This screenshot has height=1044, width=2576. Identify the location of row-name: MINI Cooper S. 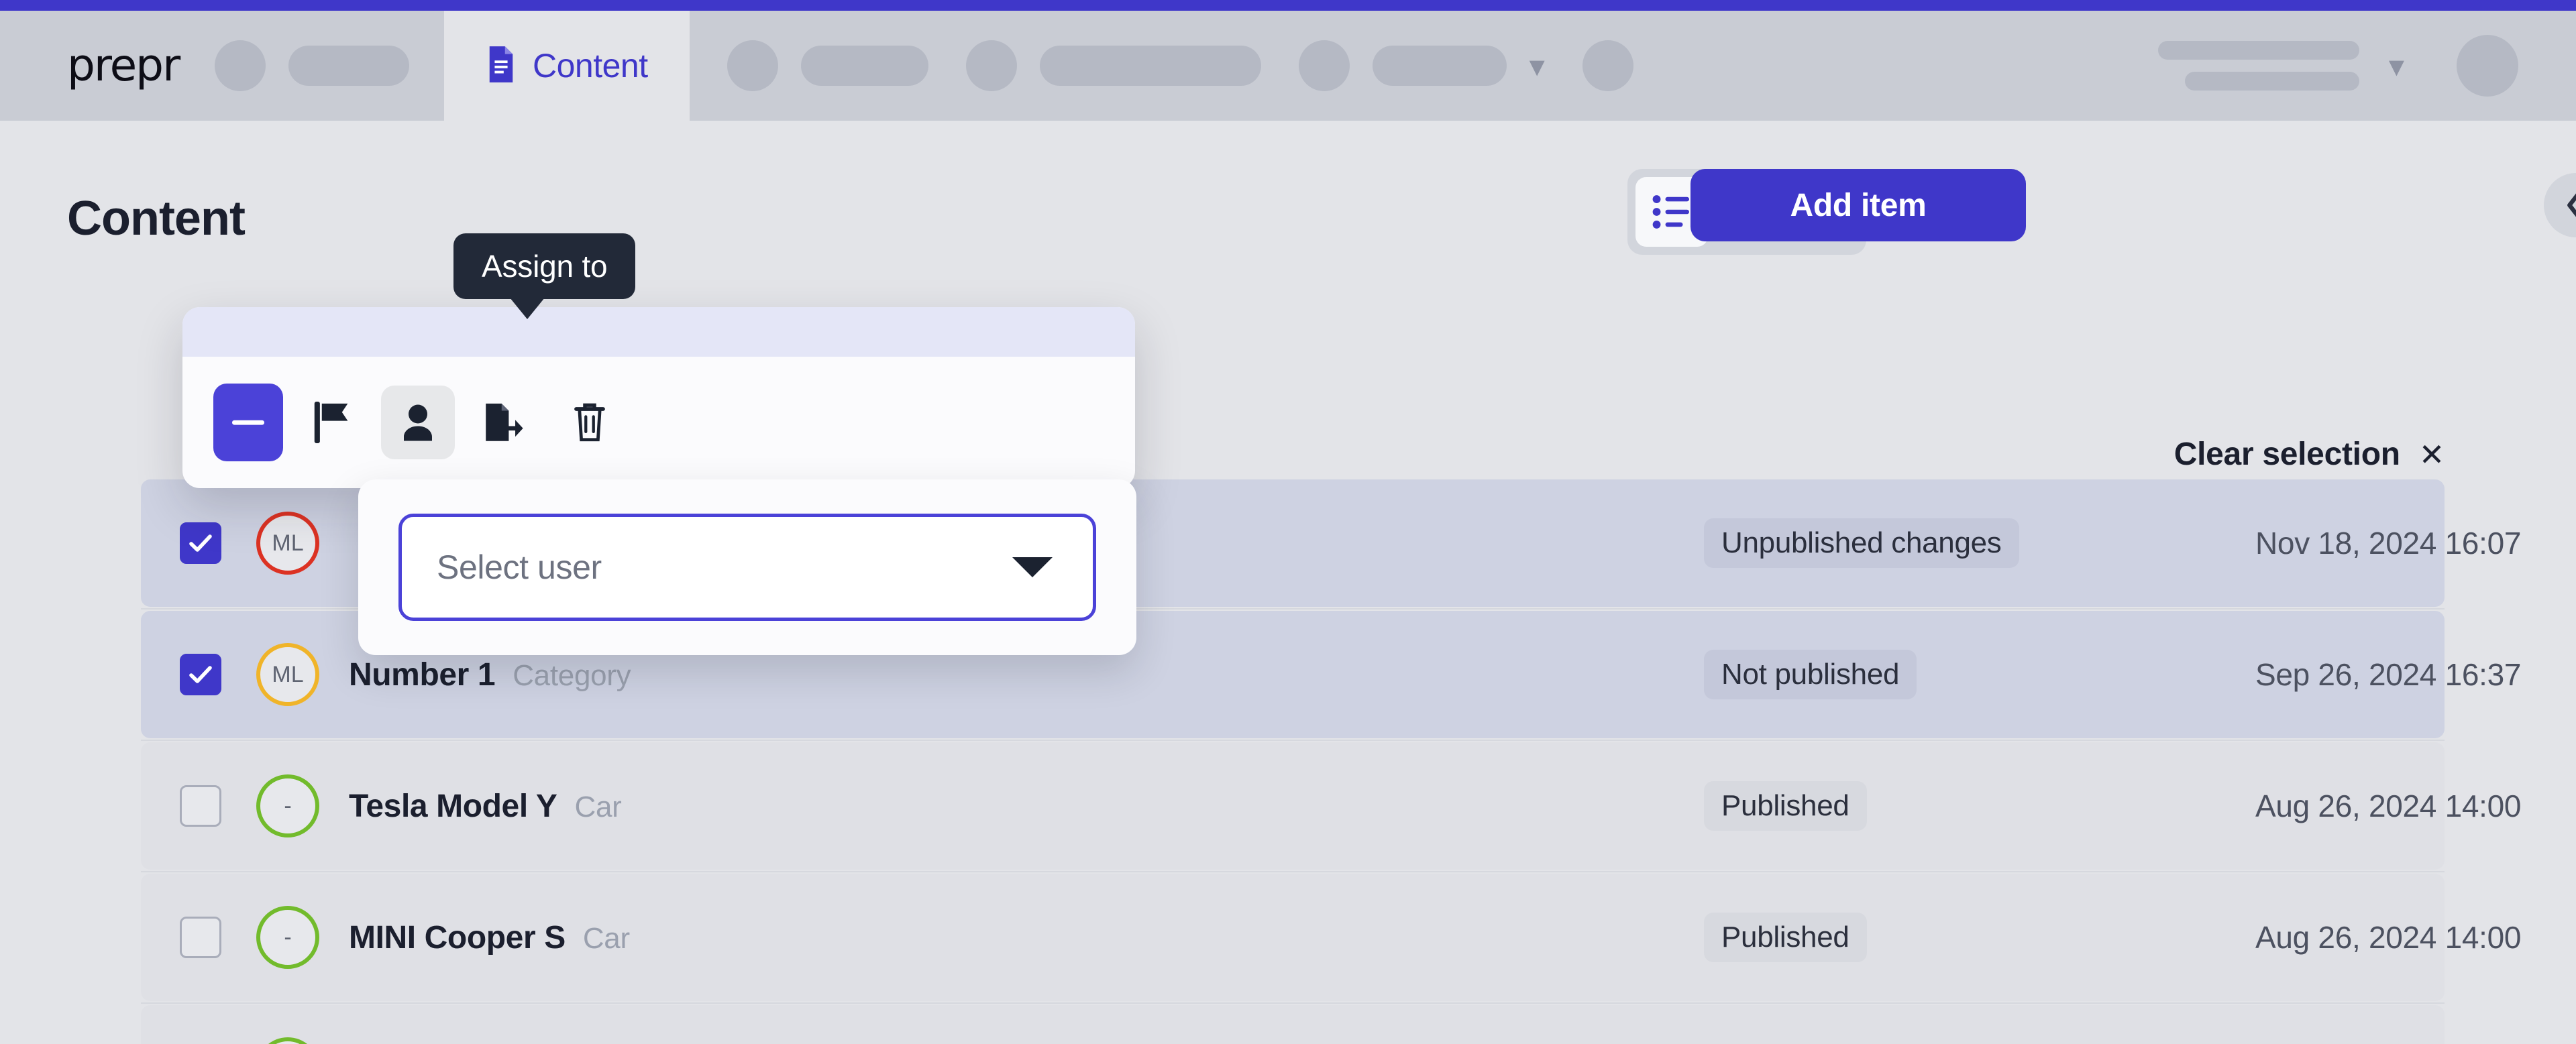
(457, 937).